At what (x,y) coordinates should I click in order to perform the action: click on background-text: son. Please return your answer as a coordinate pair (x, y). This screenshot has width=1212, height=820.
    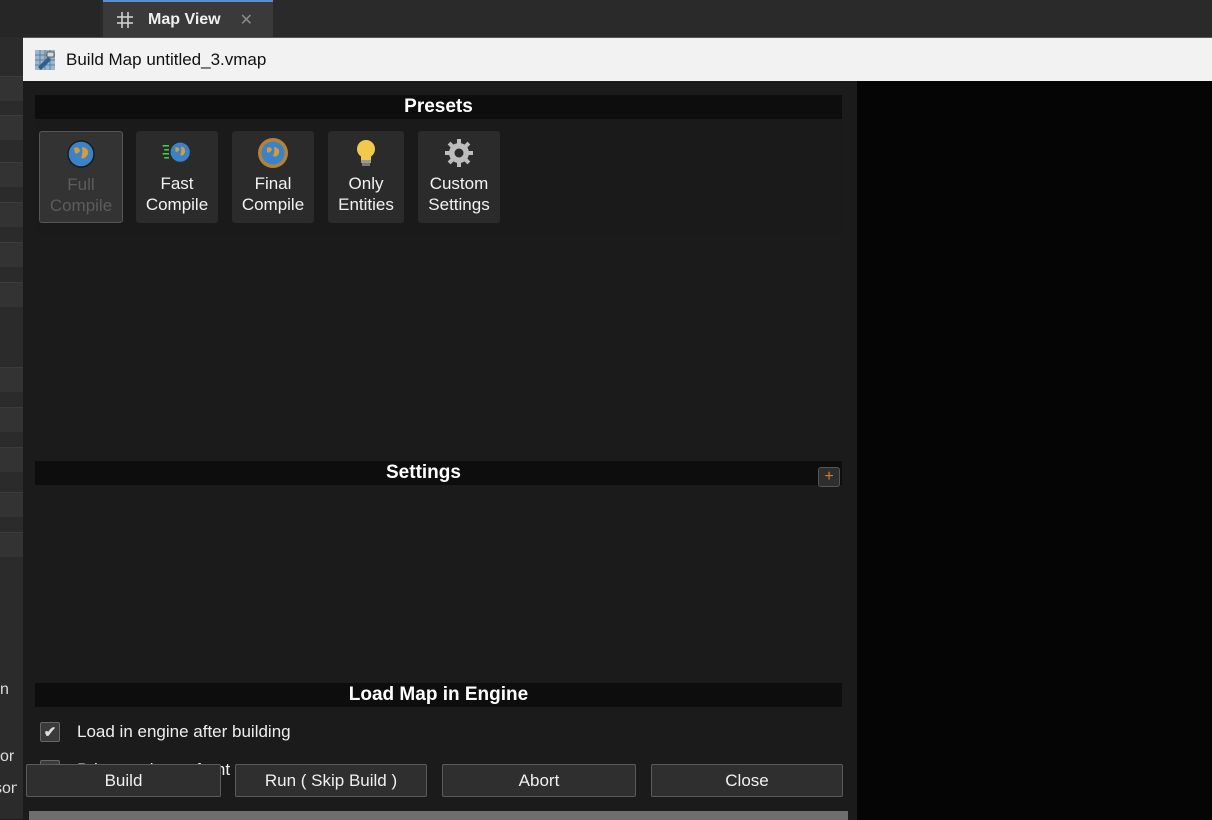
    Looking at the image, I should click on (8, 788).